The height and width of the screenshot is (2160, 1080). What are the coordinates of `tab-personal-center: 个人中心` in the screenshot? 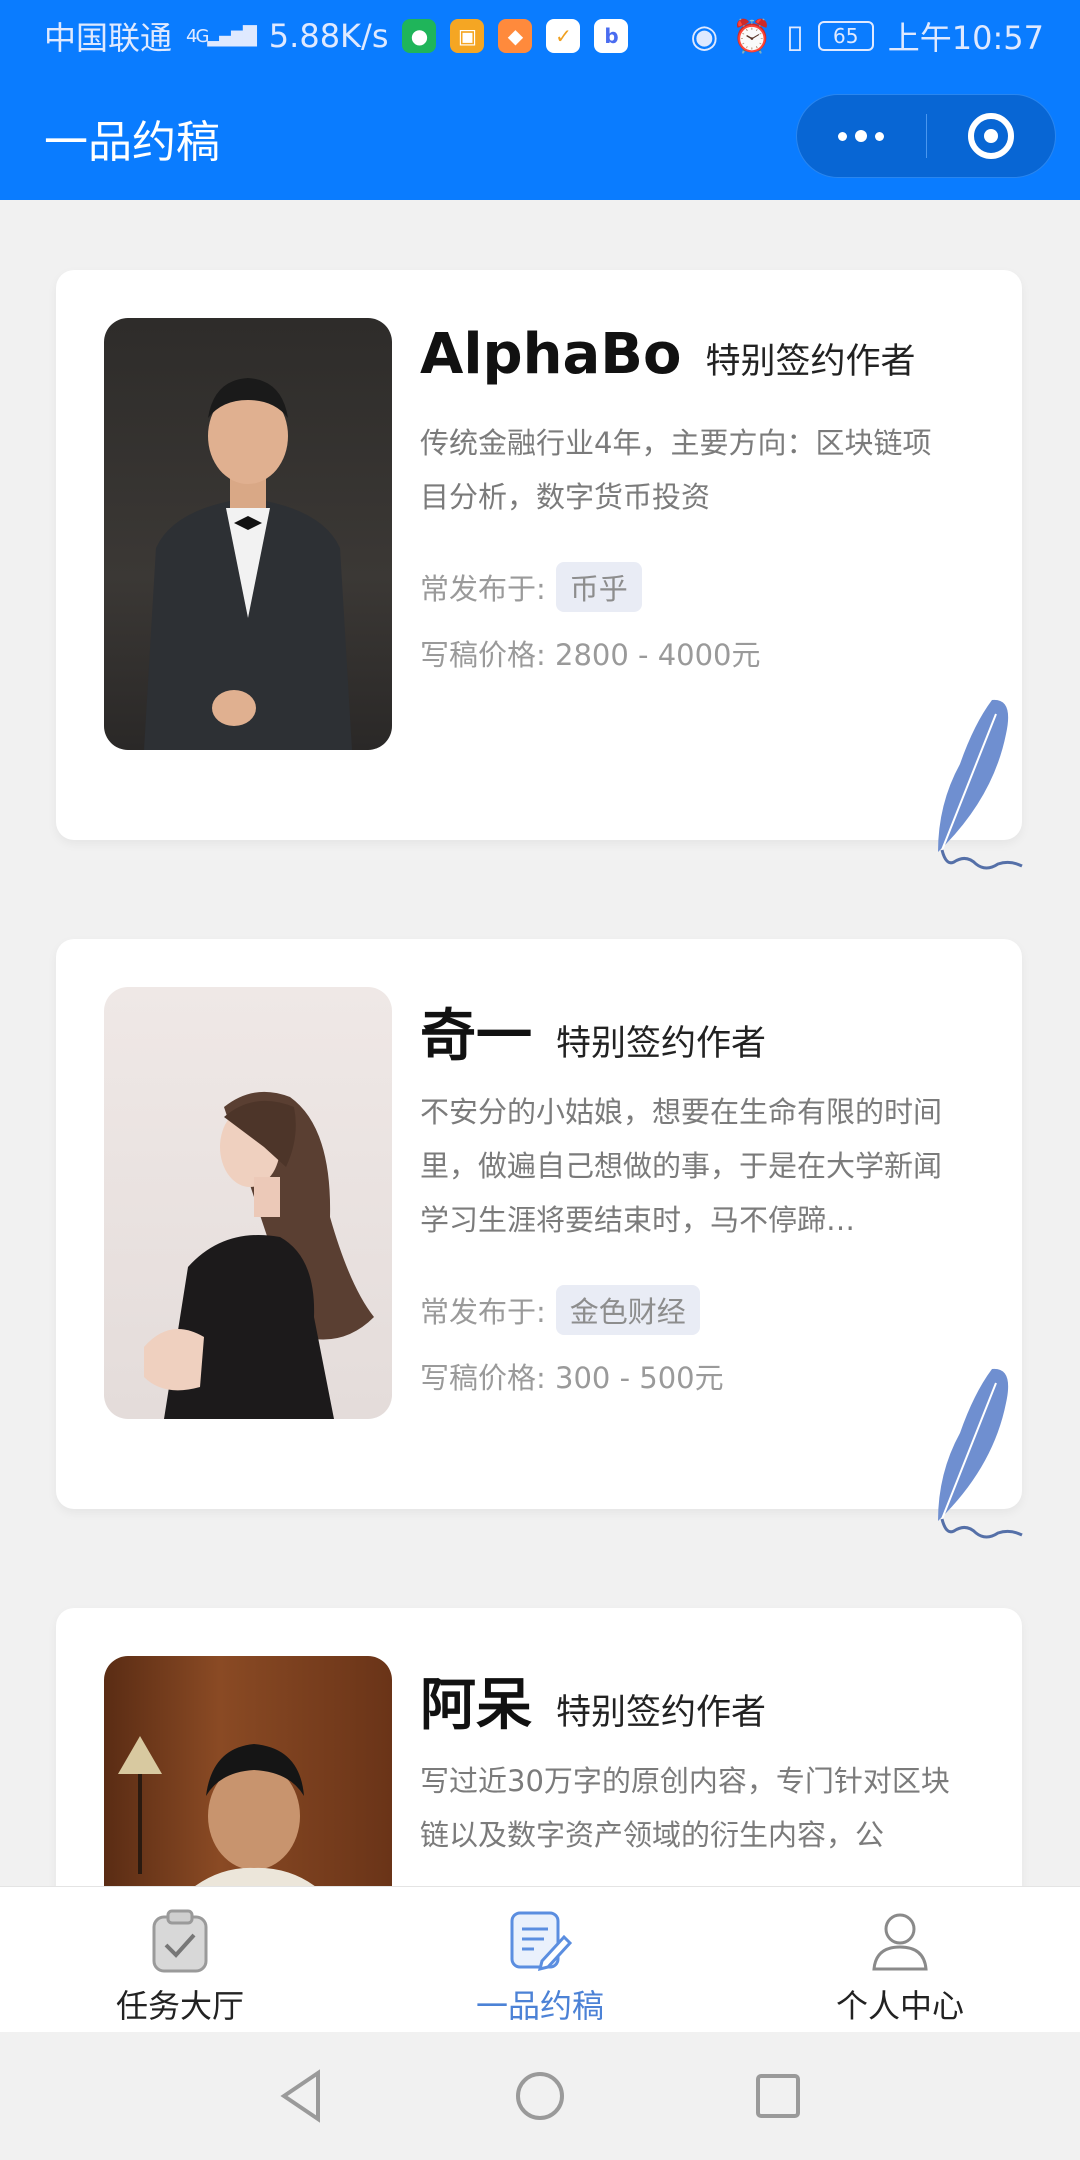 It's located at (900, 1959).